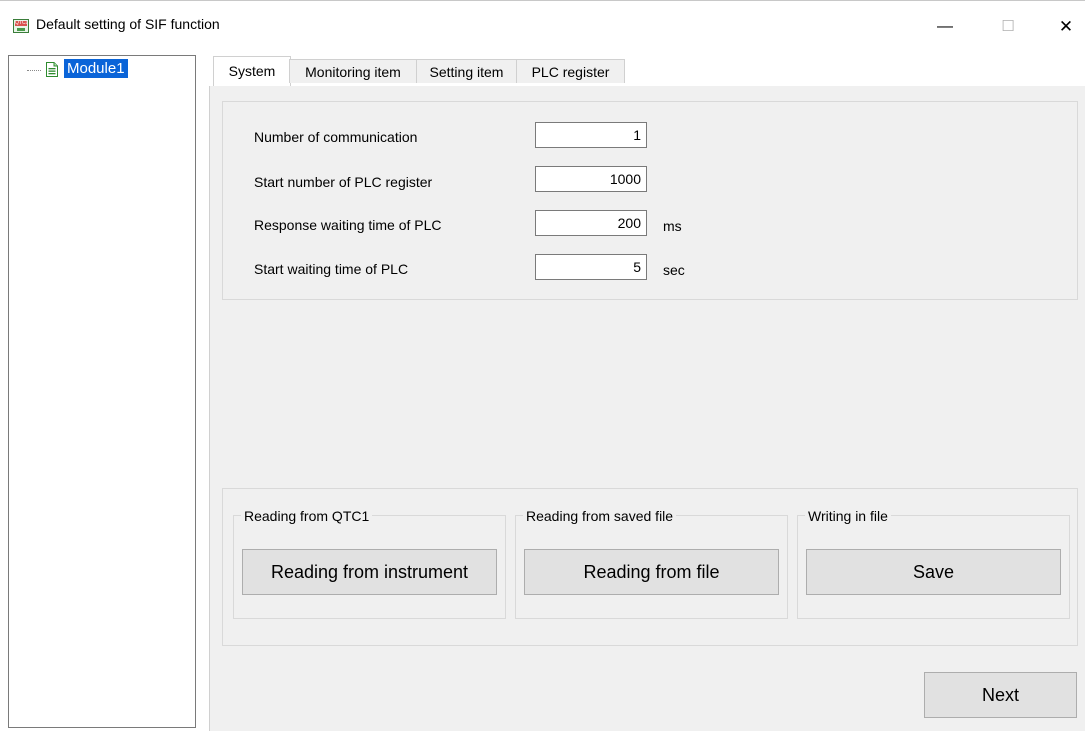 The width and height of the screenshot is (1085, 731). Describe the element at coordinates (591, 135) in the screenshot. I see `number-of-communication-field: 1` at that location.